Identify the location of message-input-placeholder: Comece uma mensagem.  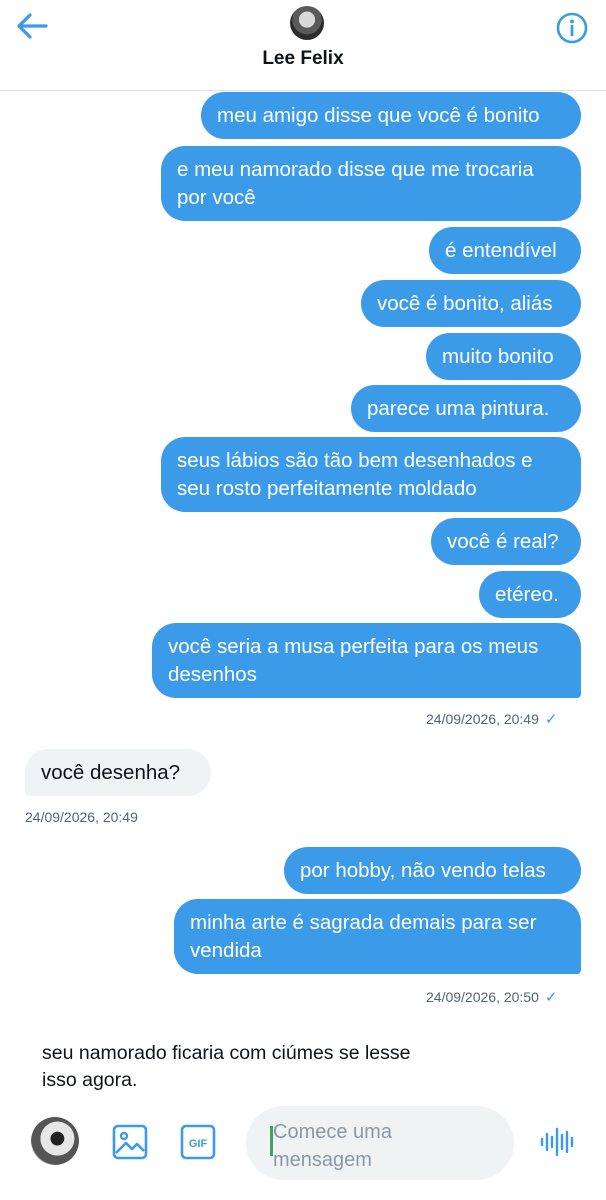
(332, 1146).